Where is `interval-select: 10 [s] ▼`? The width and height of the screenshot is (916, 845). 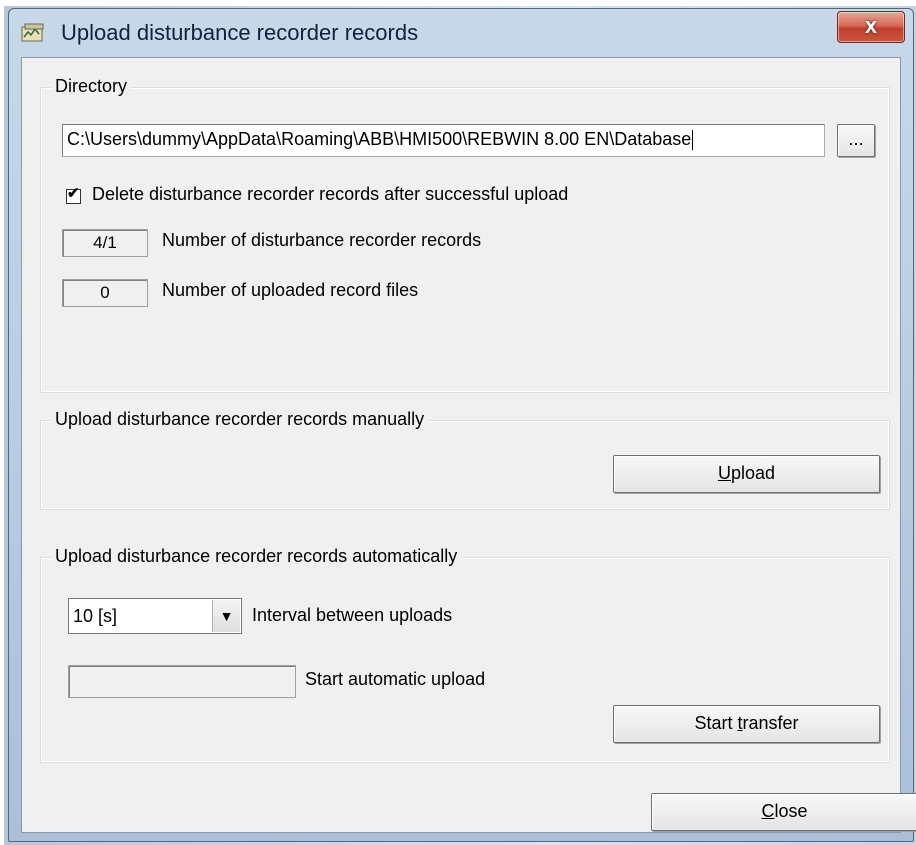
interval-select: 10 [s] ▼ is located at coordinates (155, 616).